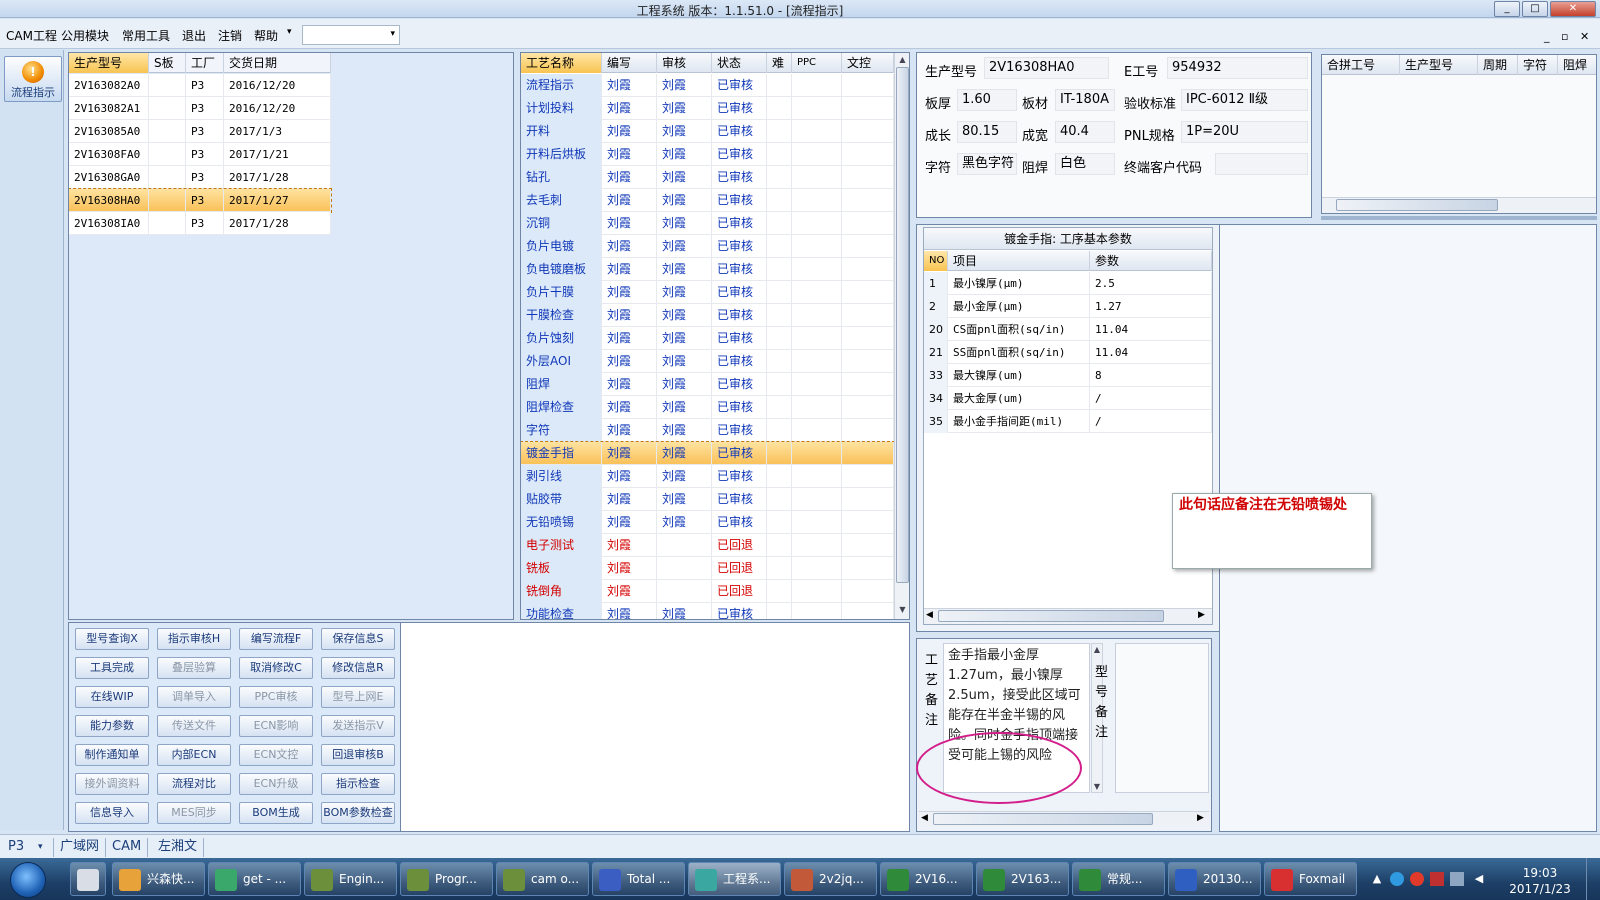  What do you see at coordinates (28, 847) in the screenshot?
I see `factory-selector: P3 ▾` at bounding box center [28, 847].